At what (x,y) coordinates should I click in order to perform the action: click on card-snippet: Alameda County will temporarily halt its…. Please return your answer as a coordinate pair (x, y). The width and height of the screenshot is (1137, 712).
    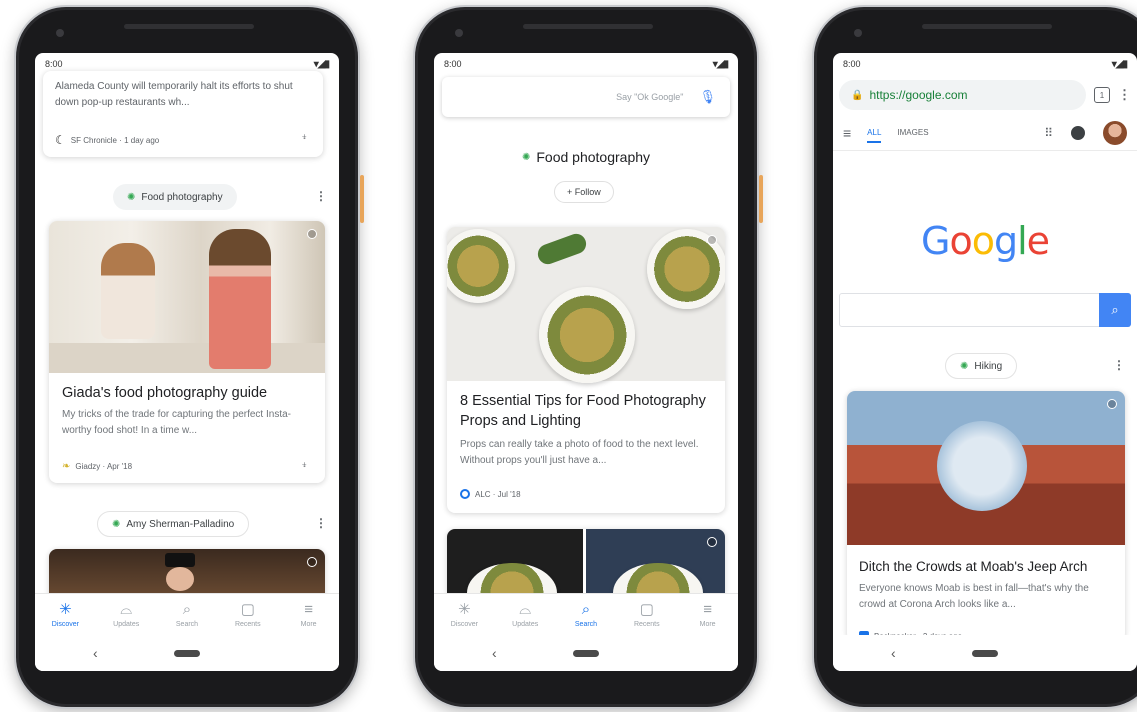
    Looking at the image, I should click on (174, 94).